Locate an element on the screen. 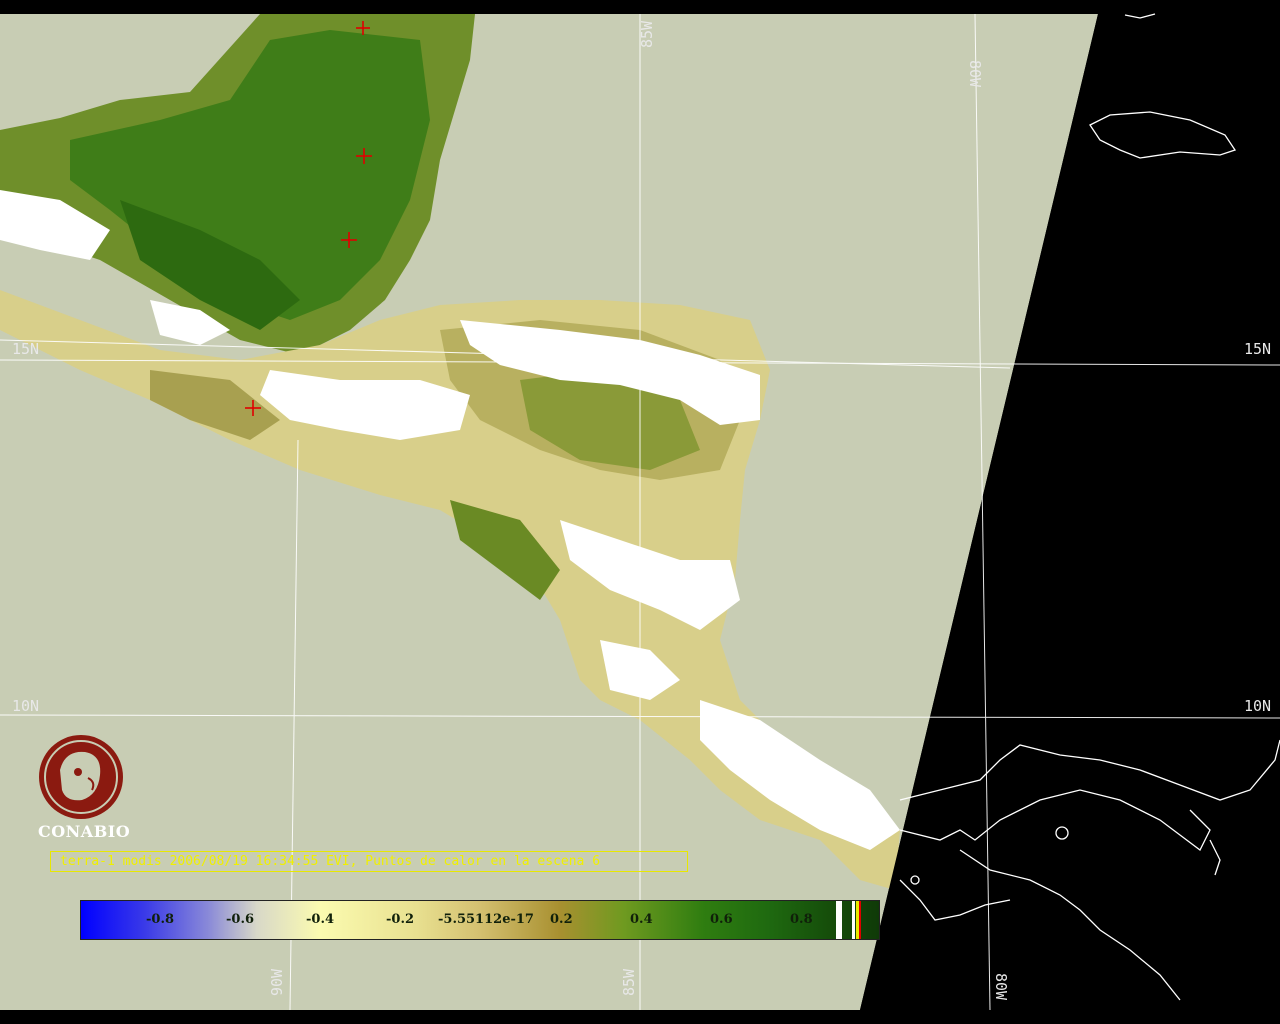 Image resolution: width=1280 pixels, height=1024 pixels. bottom-border is located at coordinates (640, 1017).